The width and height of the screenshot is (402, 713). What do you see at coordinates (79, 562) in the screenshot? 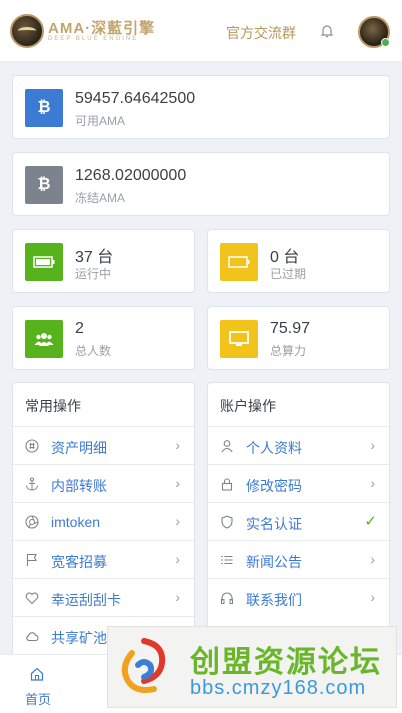
I see `menu-item-label: 宽客招募` at bounding box center [79, 562].